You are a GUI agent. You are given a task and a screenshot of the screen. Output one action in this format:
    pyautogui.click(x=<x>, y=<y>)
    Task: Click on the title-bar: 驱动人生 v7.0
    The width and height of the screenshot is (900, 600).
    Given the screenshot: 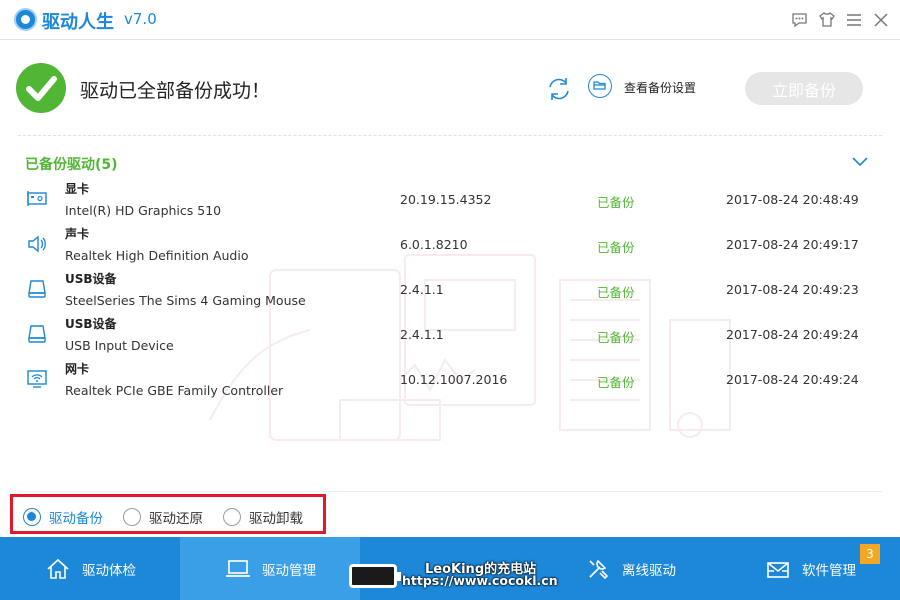 What is the action you would take?
    pyautogui.click(x=450, y=20)
    